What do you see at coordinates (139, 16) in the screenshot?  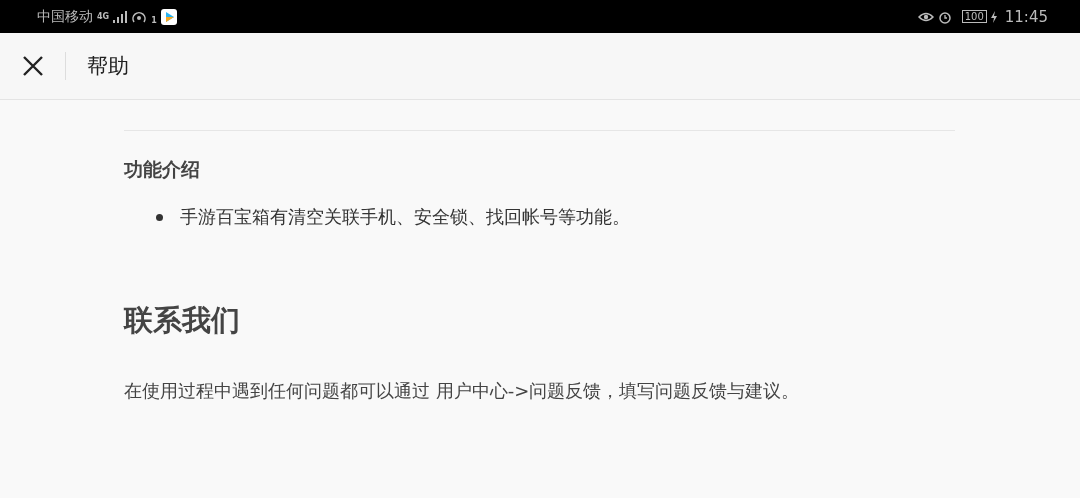 I see `hotspot-icon` at bounding box center [139, 16].